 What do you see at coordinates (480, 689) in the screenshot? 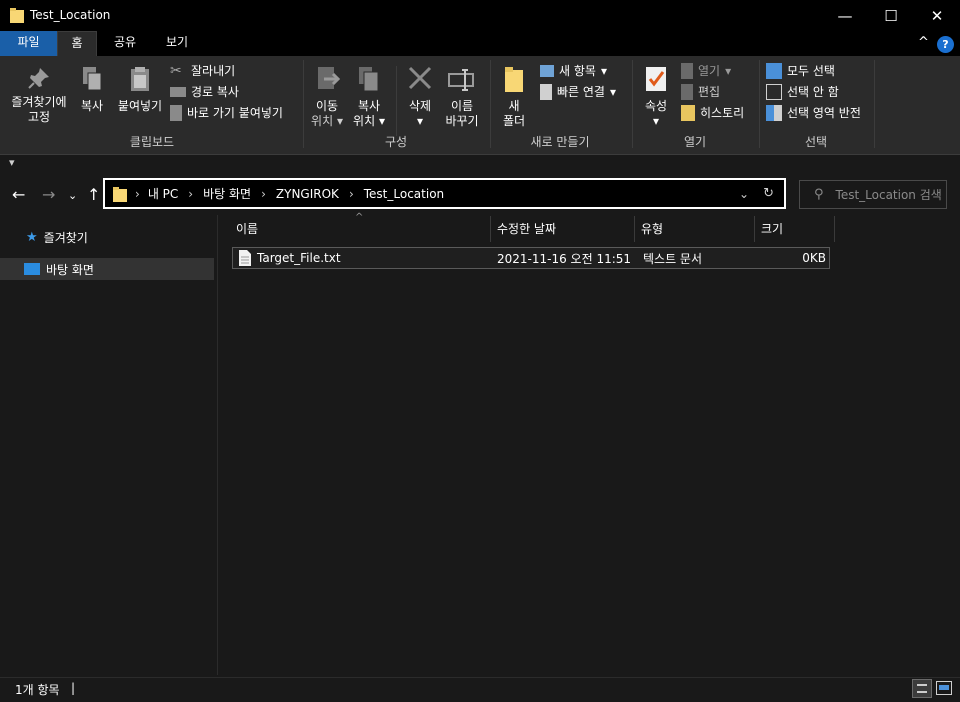
I see `status-bar` at bounding box center [480, 689].